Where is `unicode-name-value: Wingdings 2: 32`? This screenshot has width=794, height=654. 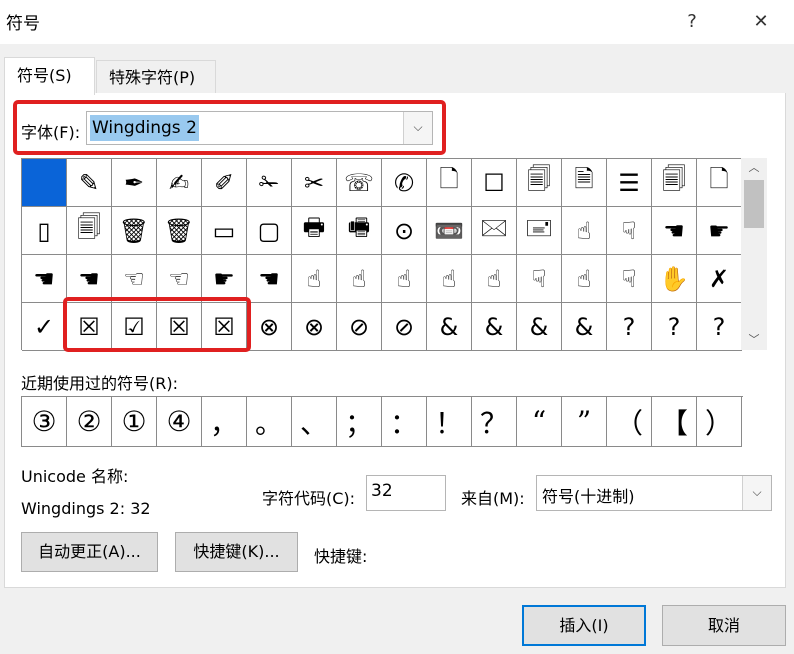 unicode-name-value: Wingdings 2: 32 is located at coordinates (86, 508).